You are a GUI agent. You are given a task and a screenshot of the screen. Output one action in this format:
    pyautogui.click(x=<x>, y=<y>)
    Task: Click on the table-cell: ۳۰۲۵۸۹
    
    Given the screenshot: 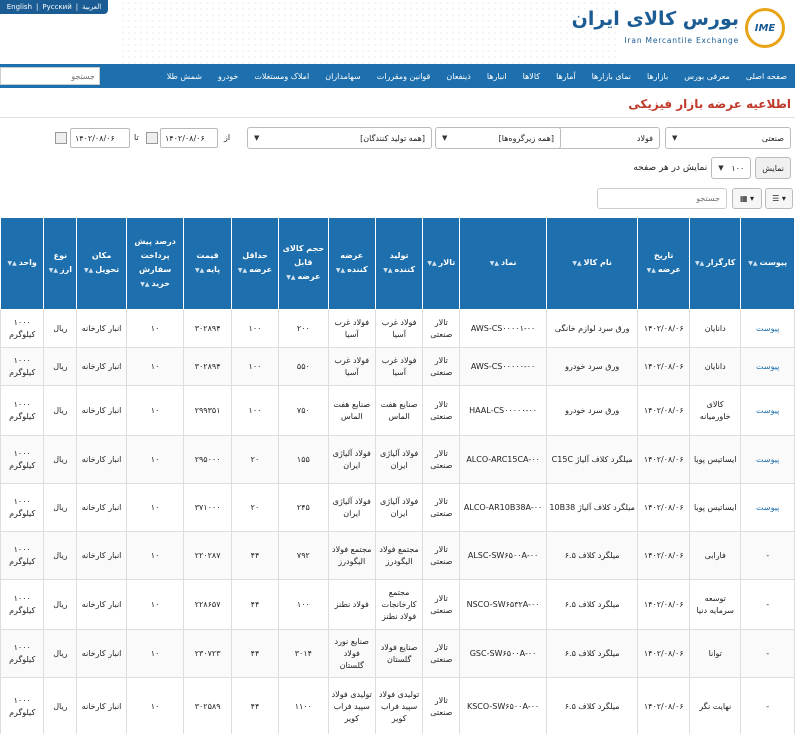 What is the action you would take?
    pyautogui.click(x=207, y=705)
    